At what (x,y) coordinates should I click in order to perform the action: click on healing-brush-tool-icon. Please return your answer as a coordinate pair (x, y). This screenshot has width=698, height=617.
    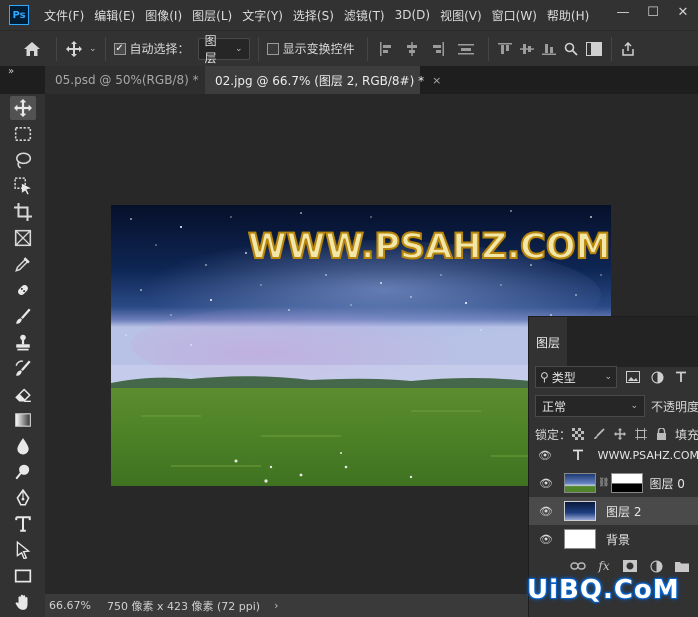
    Looking at the image, I should click on (23, 290).